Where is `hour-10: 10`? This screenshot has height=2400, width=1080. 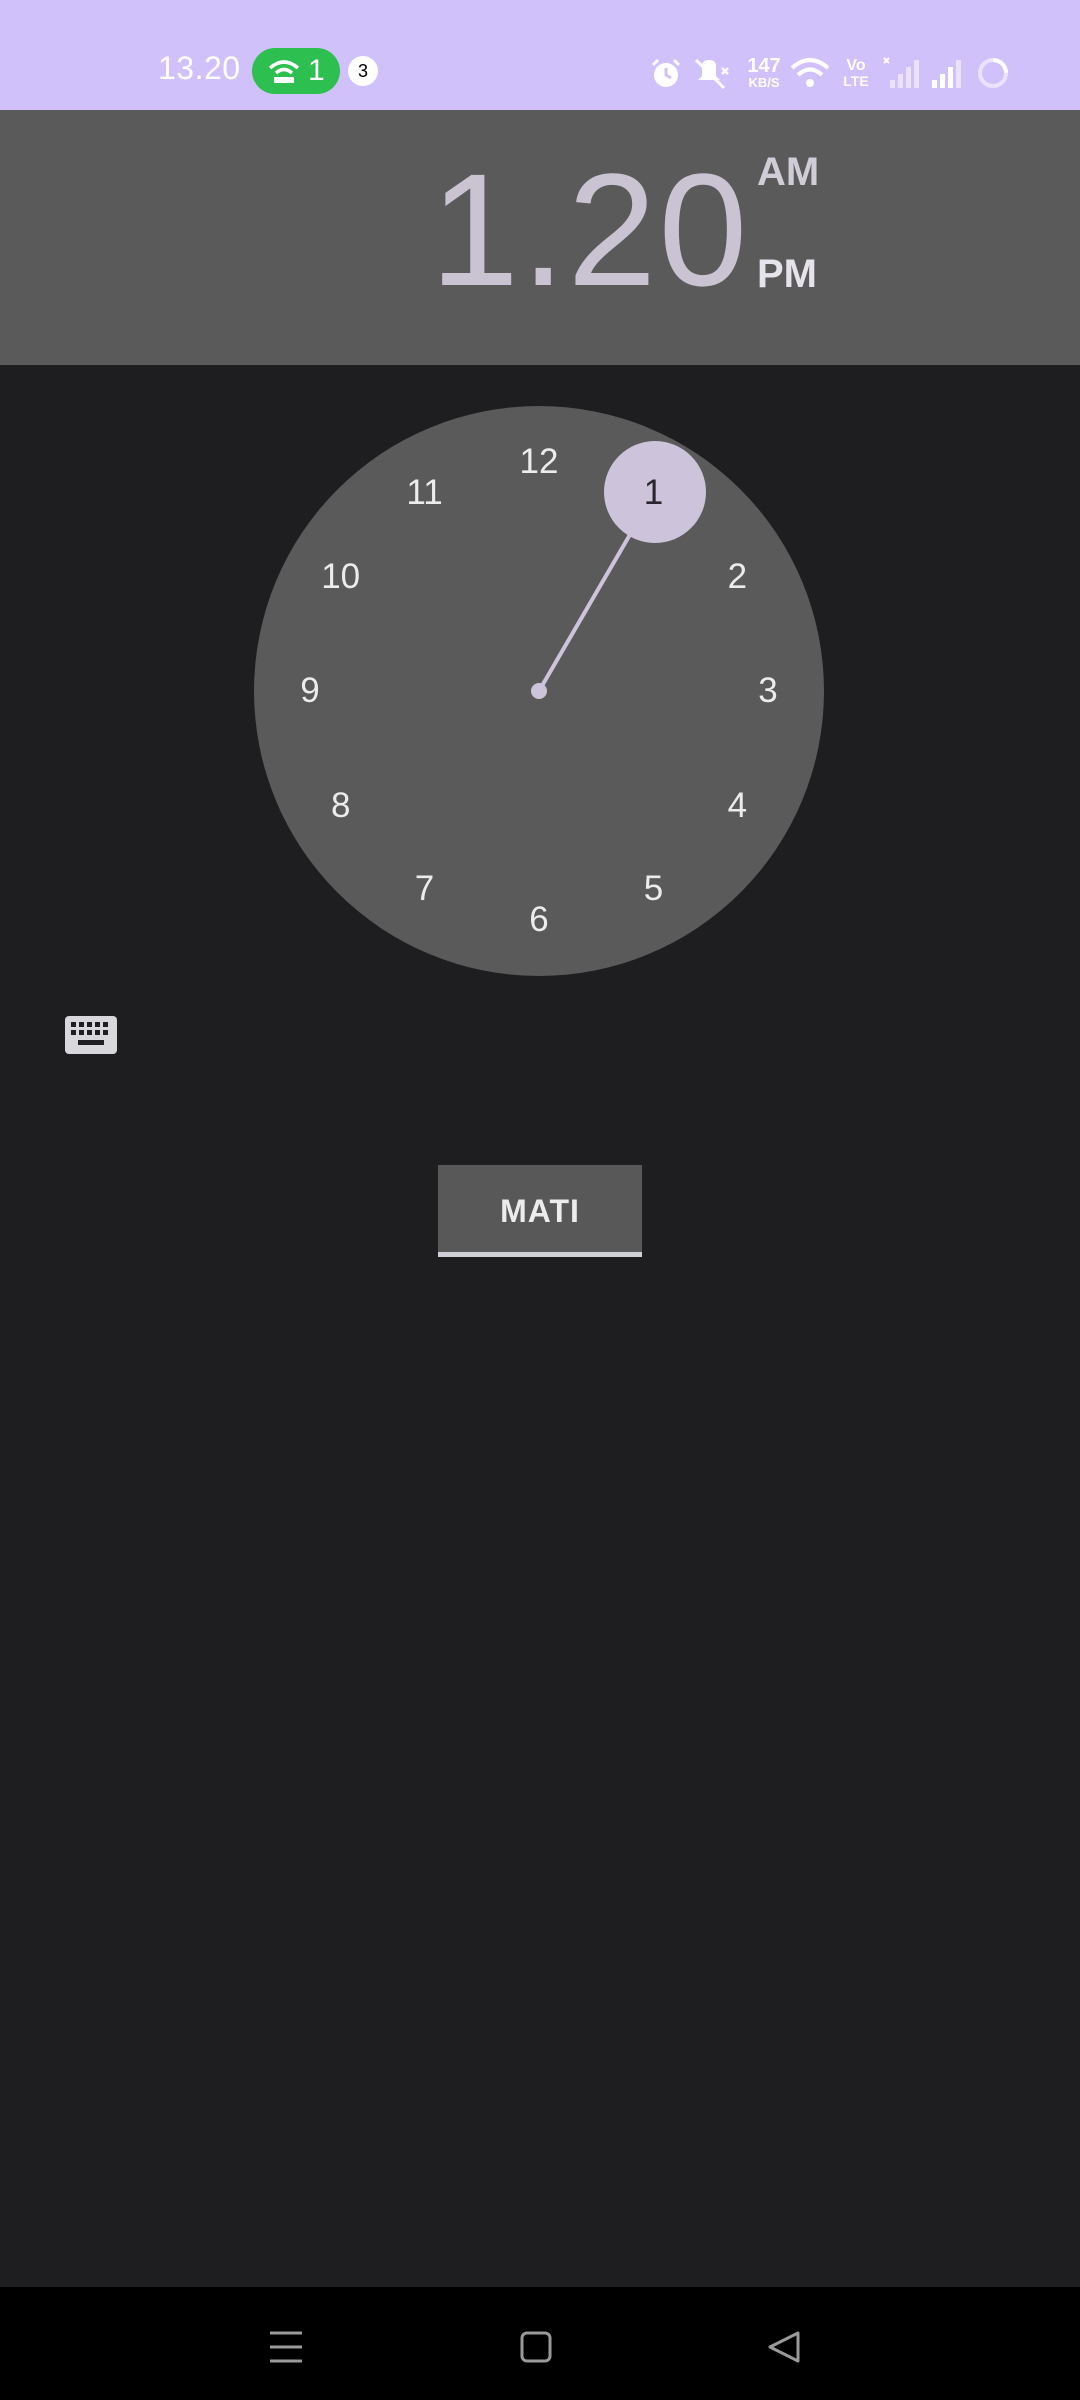
hour-10: 10 is located at coordinates (341, 577).